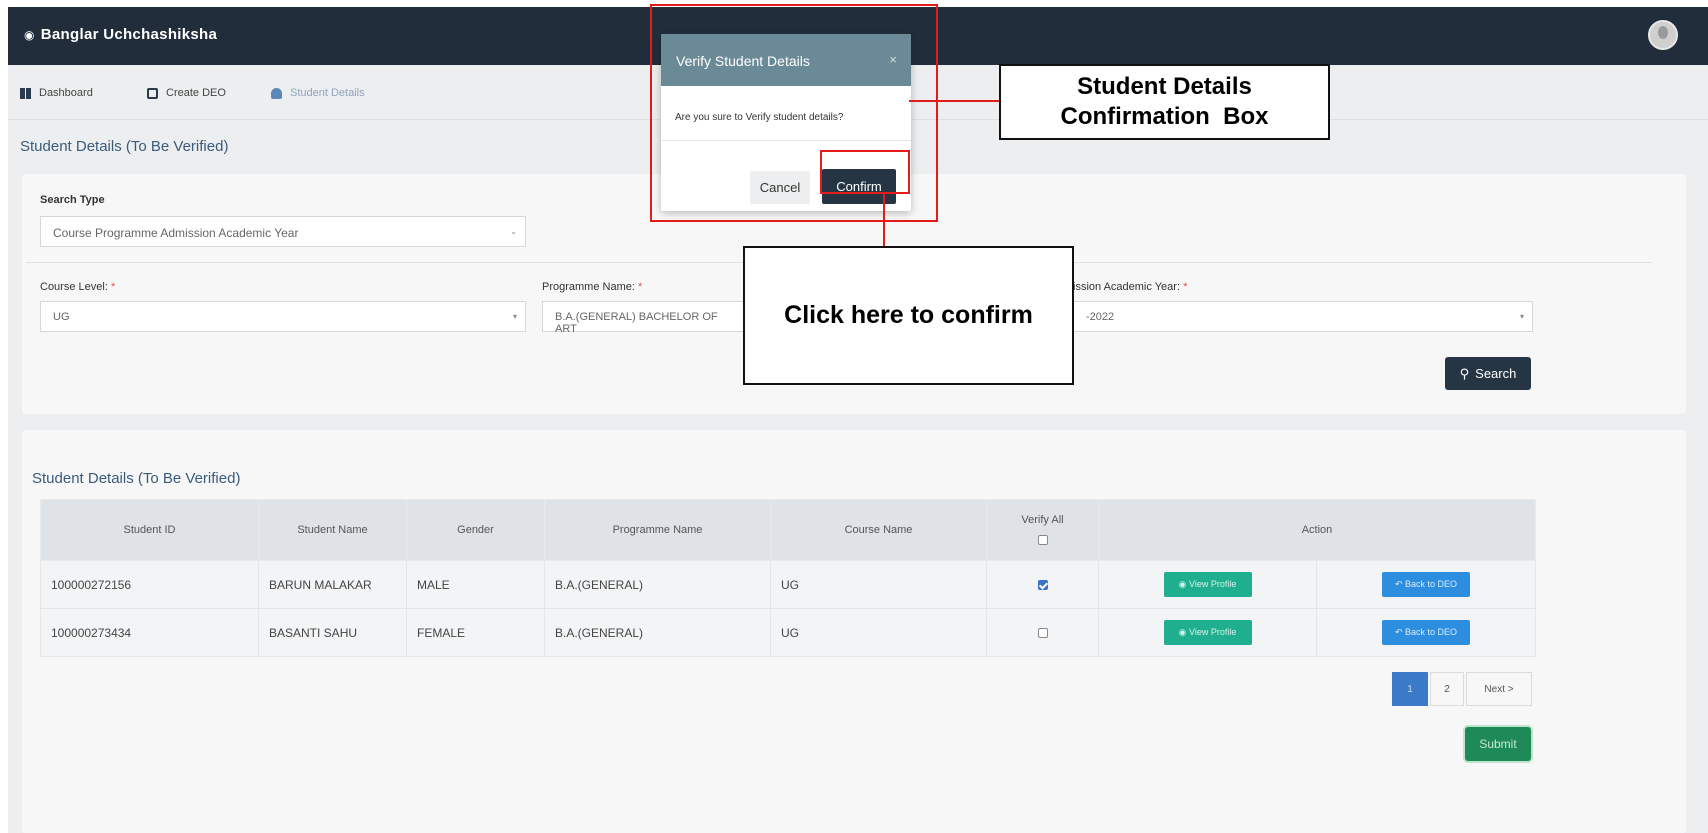 Image resolution: width=1708 pixels, height=833 pixels. I want to click on search-button: ⚲ Search, so click(1488, 373).